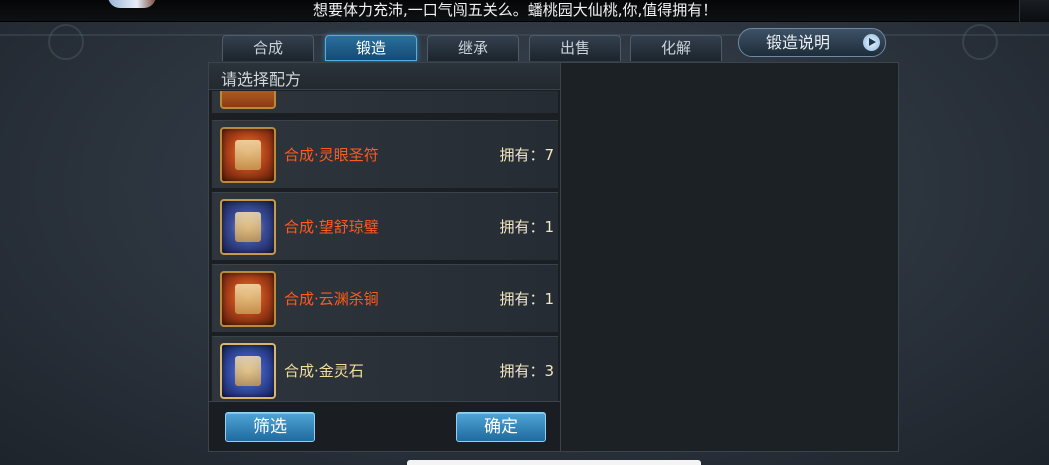  I want to click on recipe-name: 合成·望舒琼璧, so click(331, 227).